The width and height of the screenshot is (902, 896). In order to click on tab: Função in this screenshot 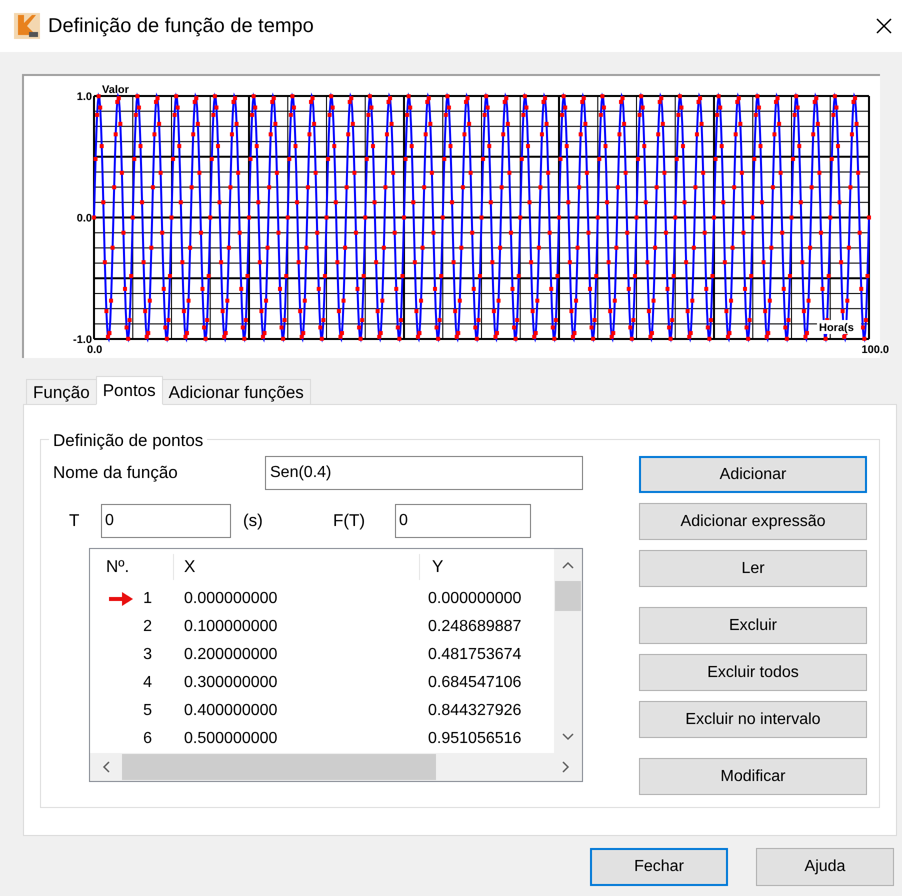, I will do `click(61, 392)`.